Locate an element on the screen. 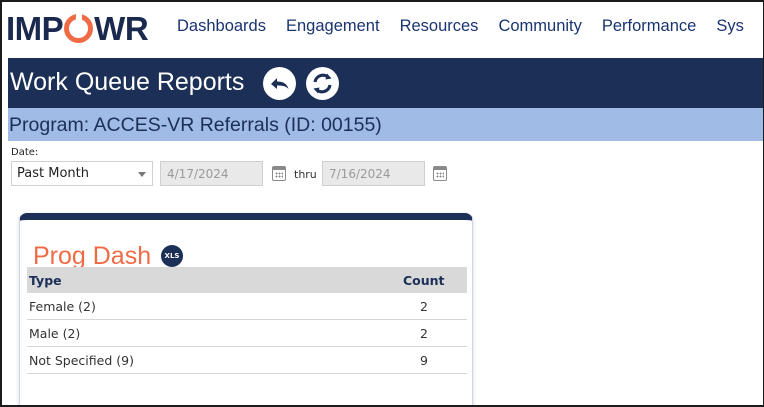 This screenshot has height=407, width=764. table-row: Female (2) 2 is located at coordinates (247, 306).